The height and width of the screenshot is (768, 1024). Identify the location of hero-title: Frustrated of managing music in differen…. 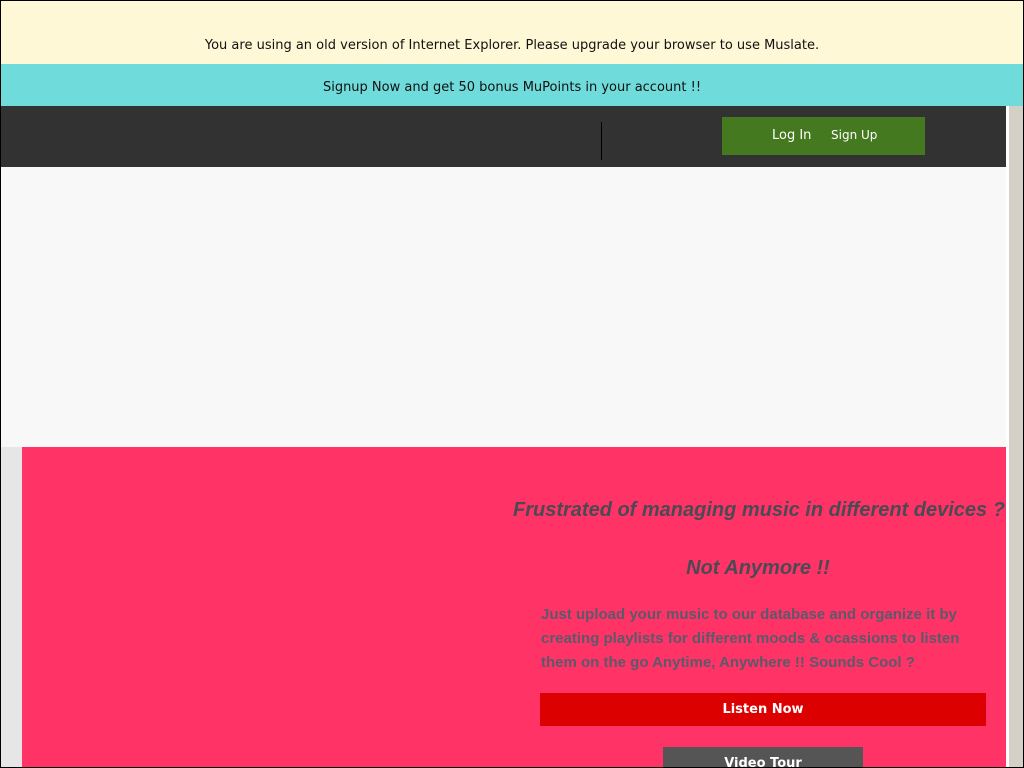
(759, 510).